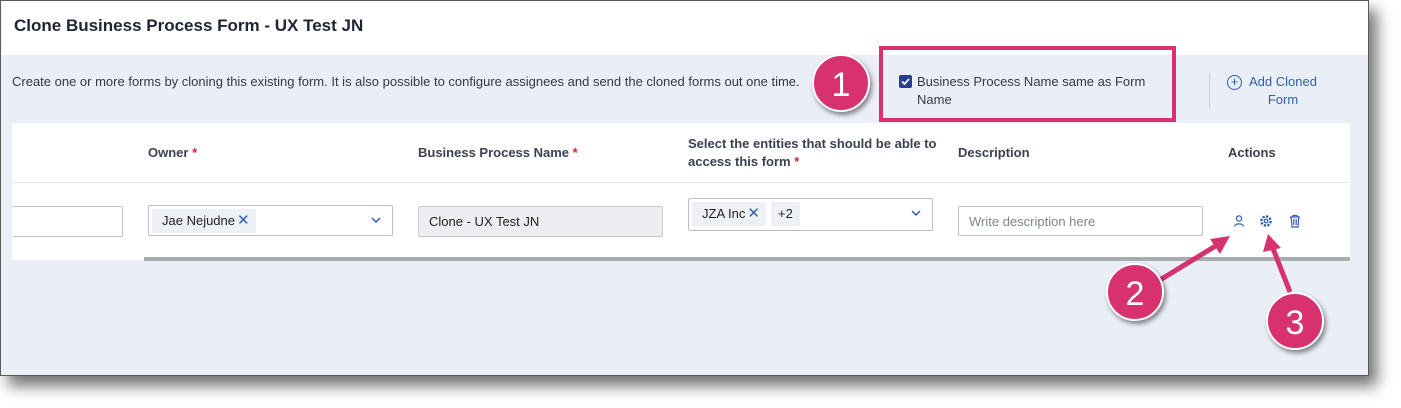 The image size is (1401, 408). I want to click on entities-select: JZA Inc ✕ +2, so click(810, 214).